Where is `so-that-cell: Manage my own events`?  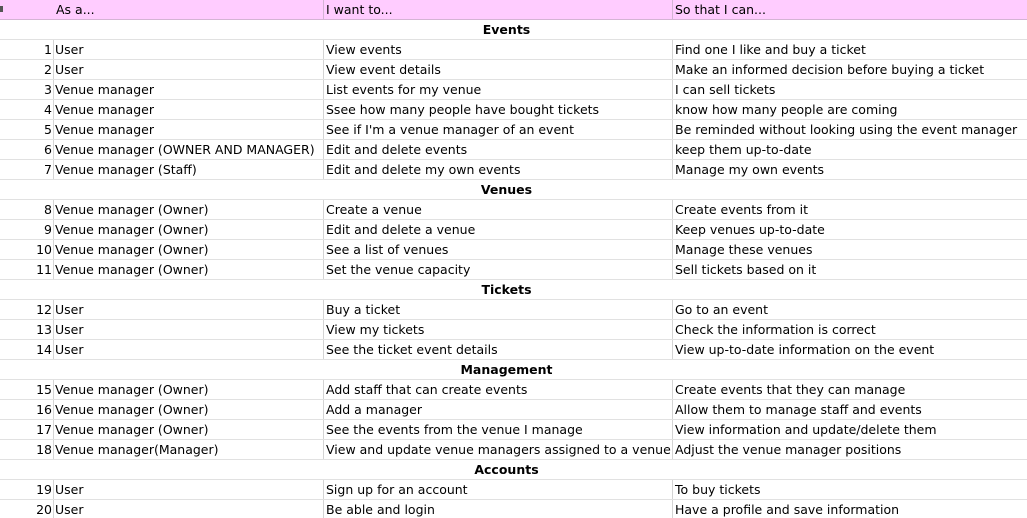 so-that-cell: Manage my own events is located at coordinates (850, 169).